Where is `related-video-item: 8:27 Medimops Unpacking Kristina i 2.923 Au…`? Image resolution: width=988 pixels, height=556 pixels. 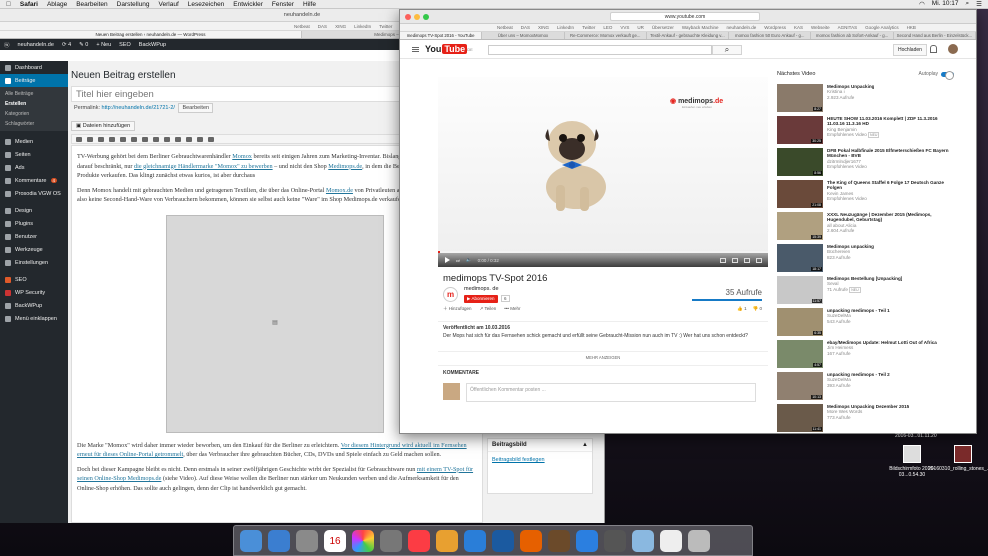 related-video-item: 8:27 Medimops Unpacking Kristina i 2.923 Au… is located at coordinates (866, 98).